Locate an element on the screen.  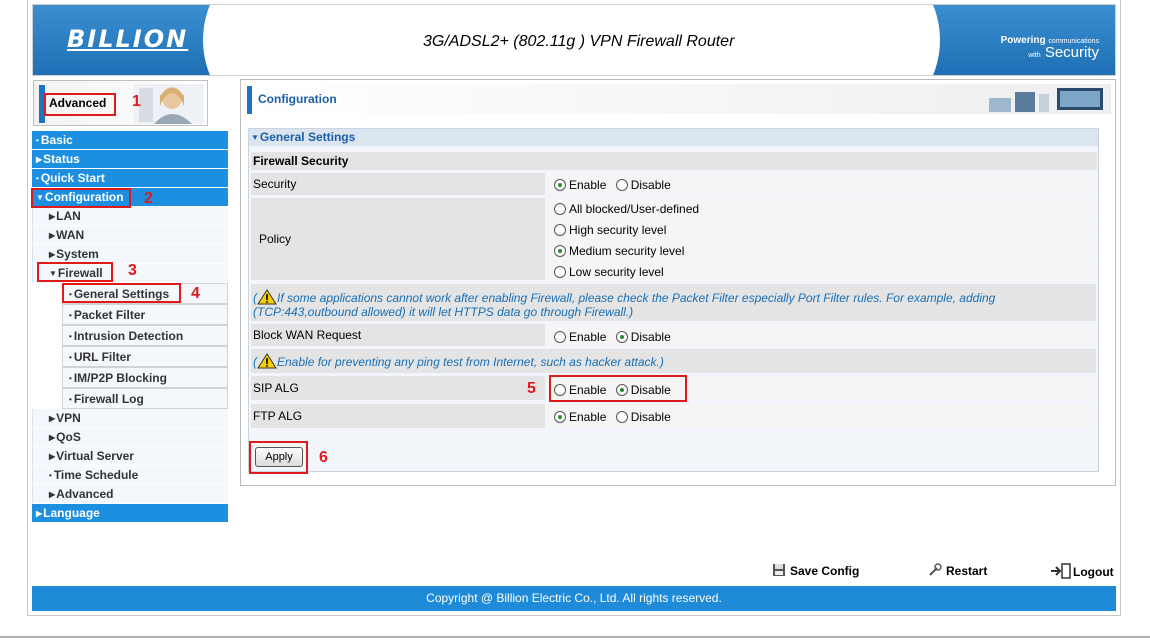
option-label: Medium security level is located at coordinates (627, 251).